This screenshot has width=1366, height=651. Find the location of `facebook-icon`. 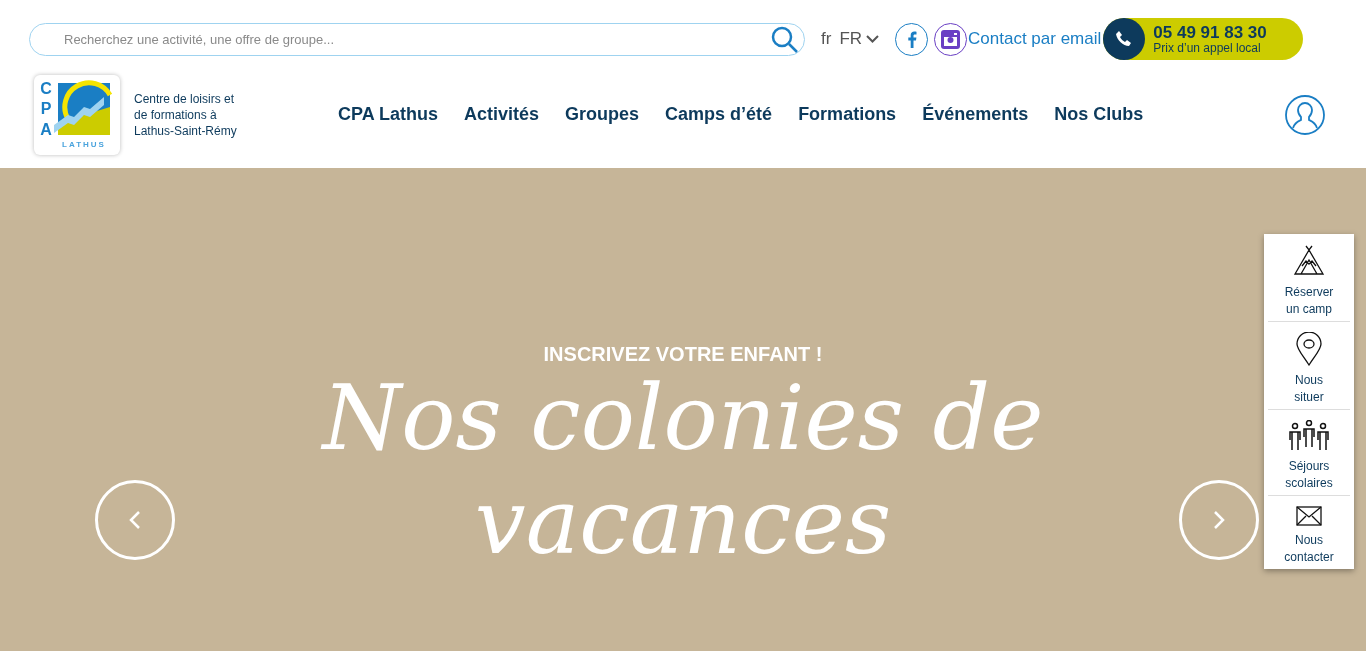

facebook-icon is located at coordinates (911, 39).